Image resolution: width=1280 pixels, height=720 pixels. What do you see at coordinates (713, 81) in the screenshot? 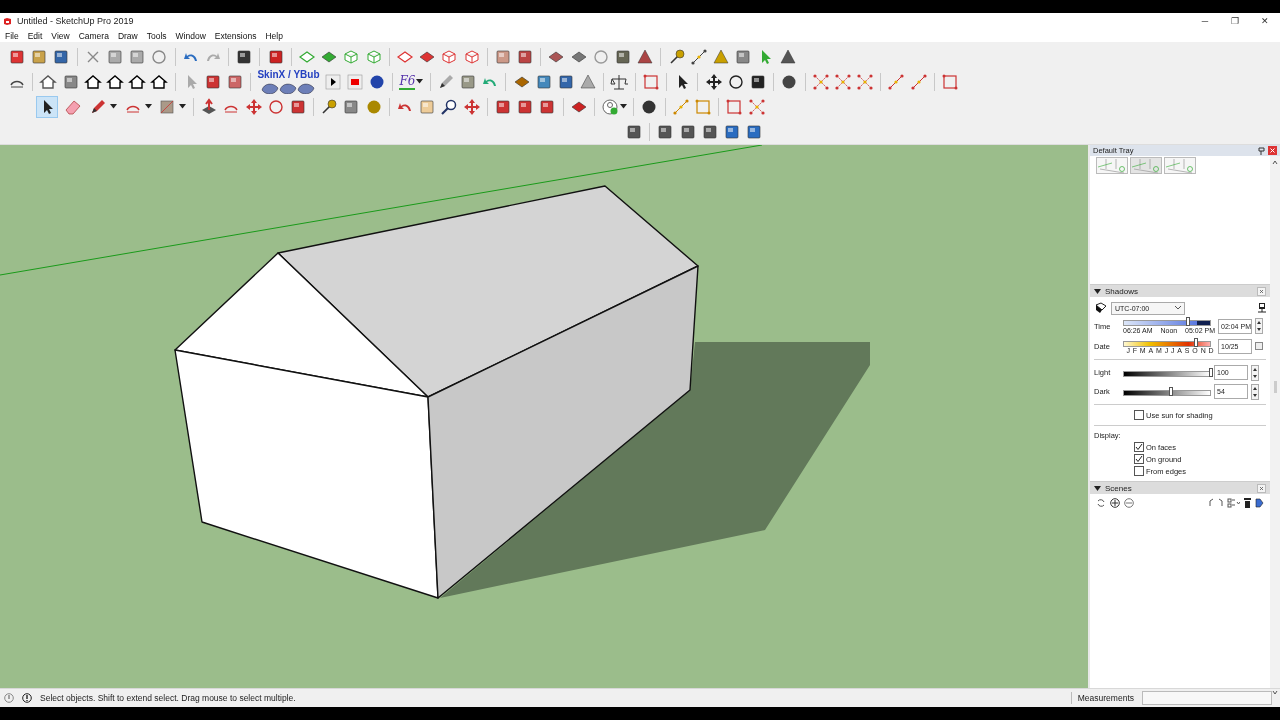
I see `move-icon` at bounding box center [713, 81].